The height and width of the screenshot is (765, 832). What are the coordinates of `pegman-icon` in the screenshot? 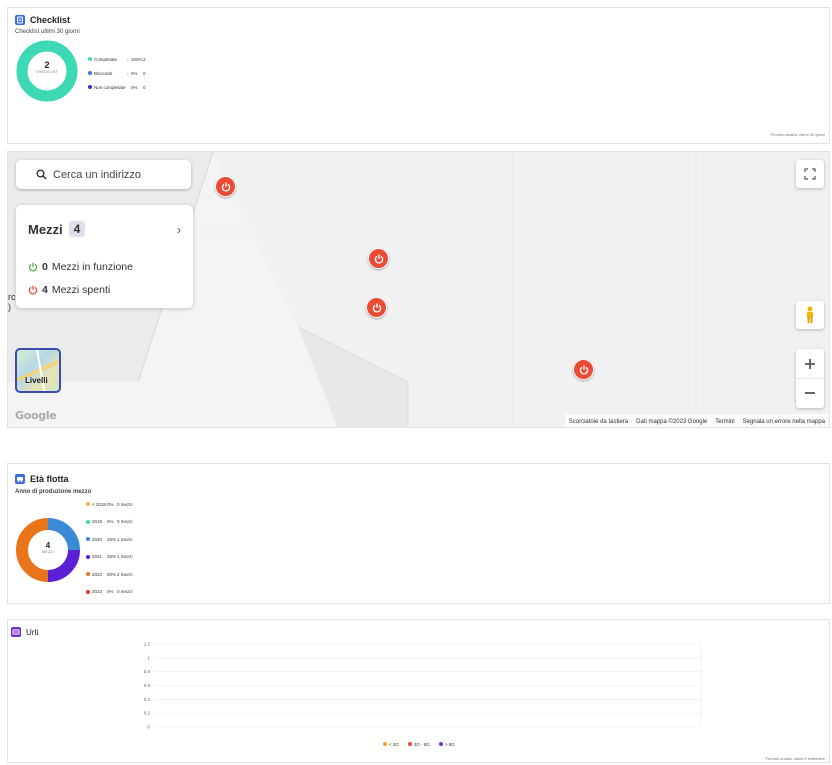 It's located at (810, 314).